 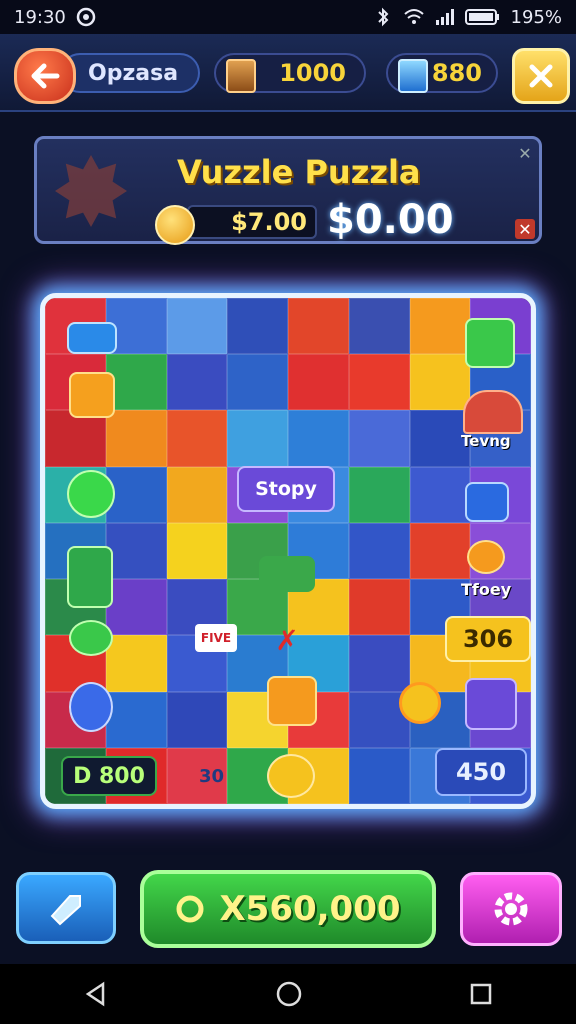 I want to click on small-30-label: 30, so click(x=212, y=776).